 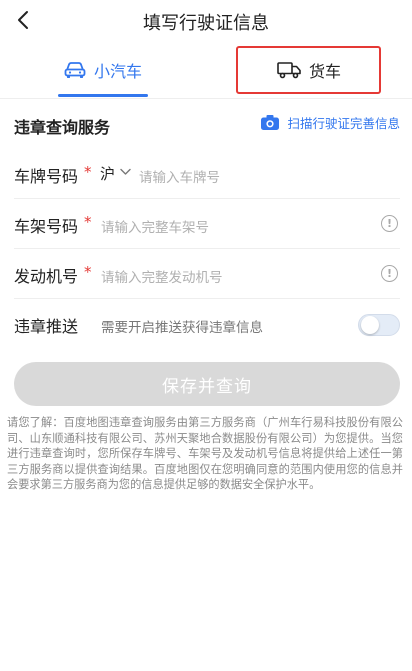 I want to click on engine-info-icon: !, so click(x=389, y=273).